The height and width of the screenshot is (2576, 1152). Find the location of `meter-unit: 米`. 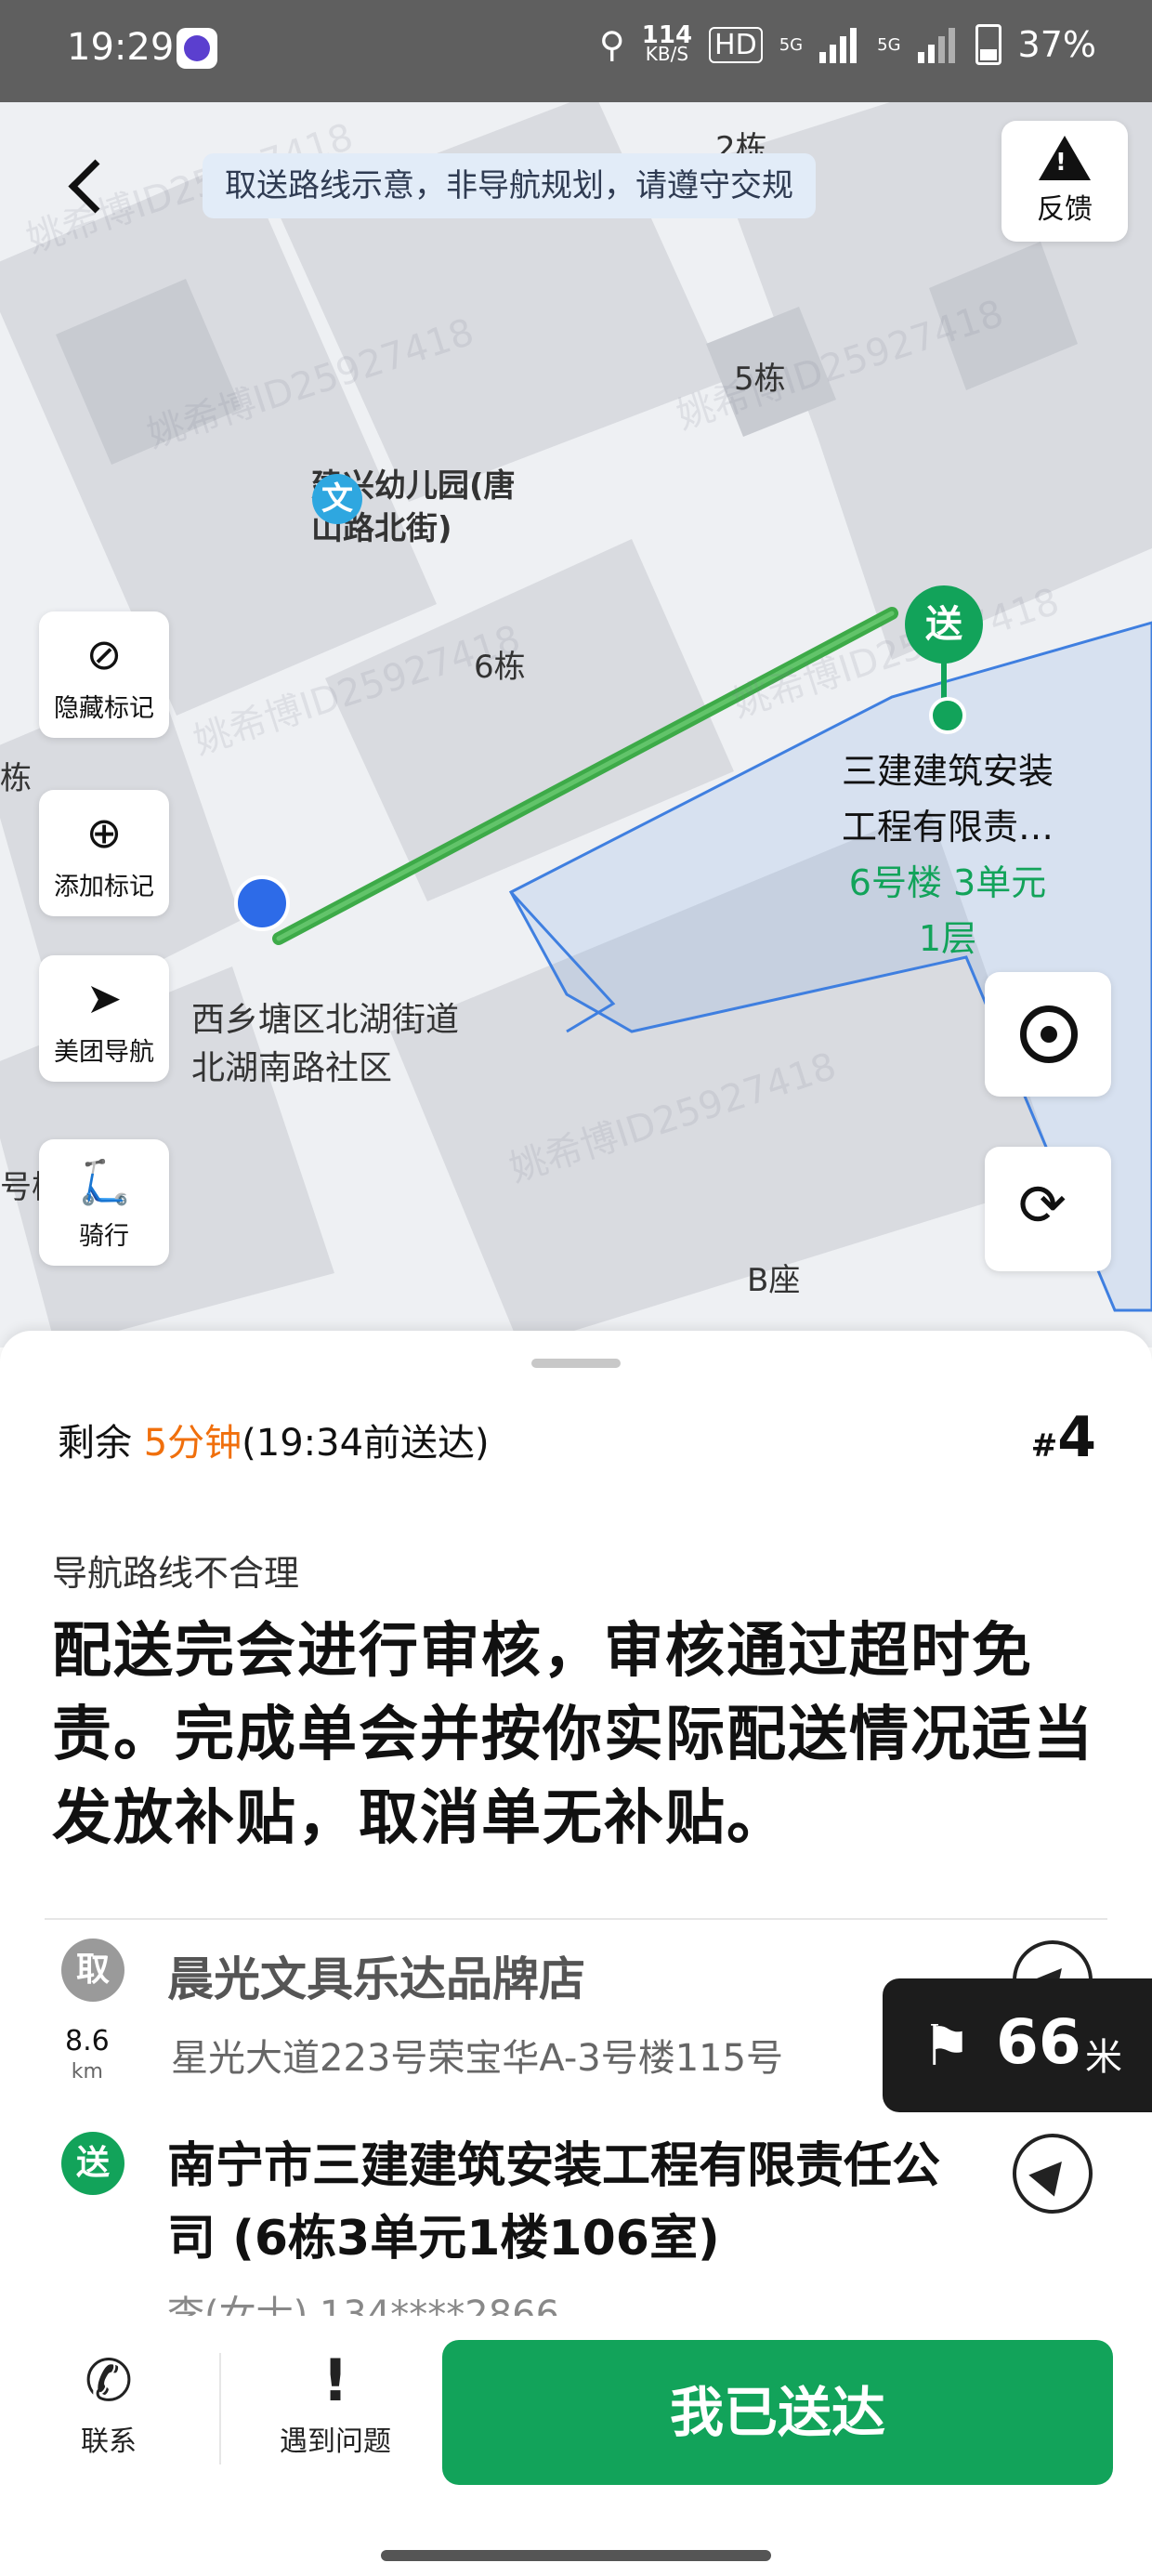

meter-unit: 米 is located at coordinates (1103, 2057).